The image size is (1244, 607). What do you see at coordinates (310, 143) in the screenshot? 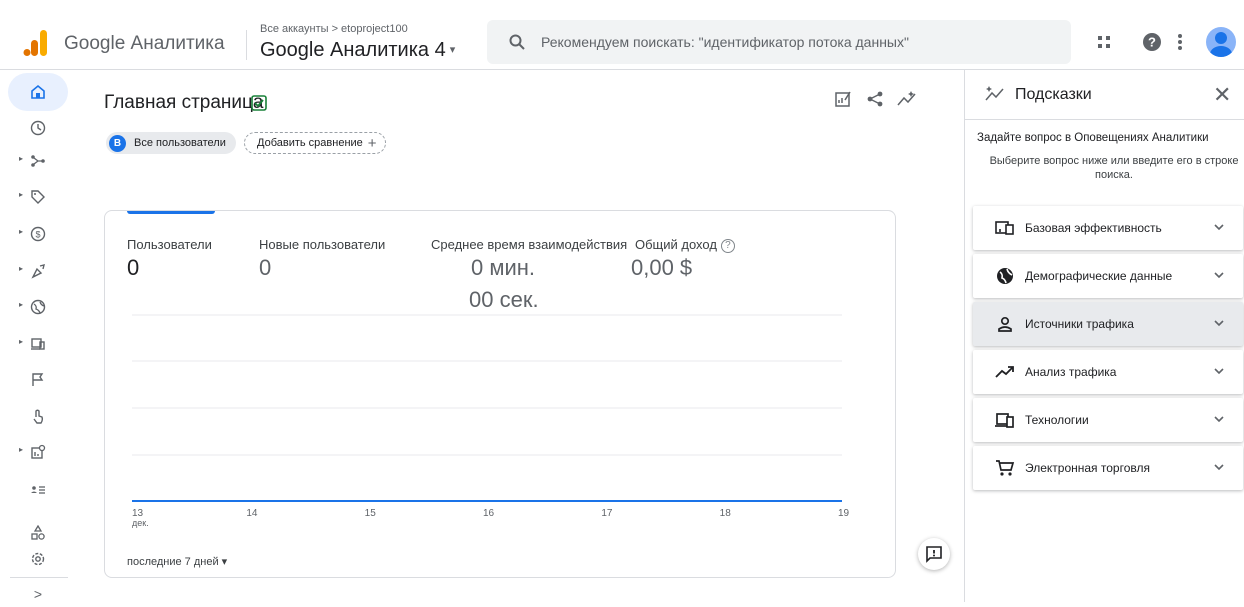
I see `add-comparison-label: Добавить сравнение` at bounding box center [310, 143].